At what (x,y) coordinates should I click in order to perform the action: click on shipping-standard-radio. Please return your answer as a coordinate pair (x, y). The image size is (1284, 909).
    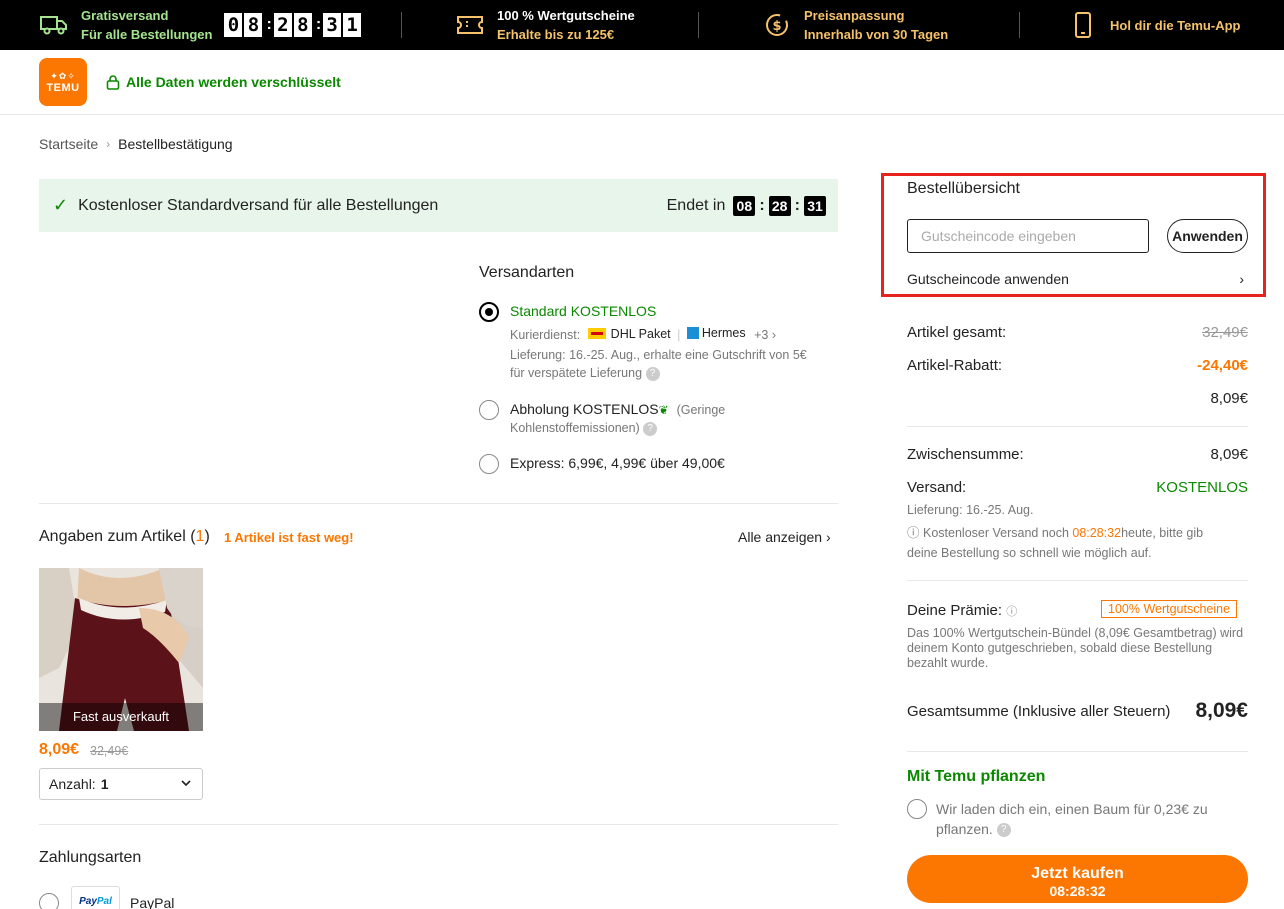
    Looking at the image, I should click on (489, 312).